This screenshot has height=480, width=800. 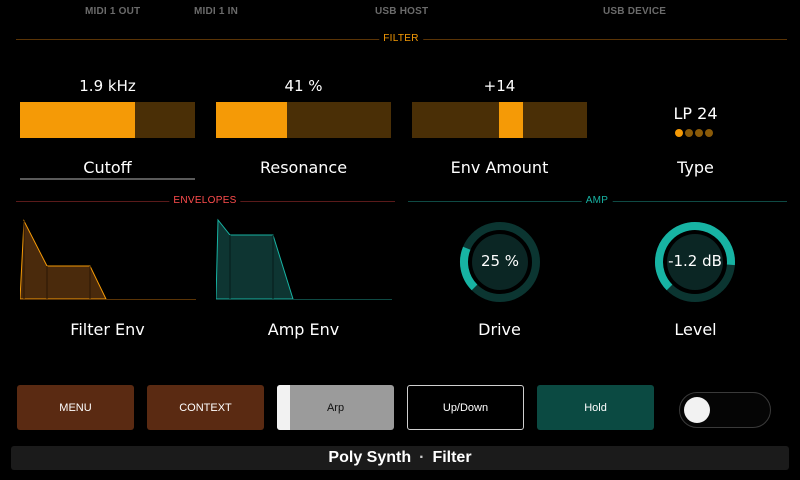 What do you see at coordinates (452, 457) in the screenshot?
I see `page-name: Filter` at bounding box center [452, 457].